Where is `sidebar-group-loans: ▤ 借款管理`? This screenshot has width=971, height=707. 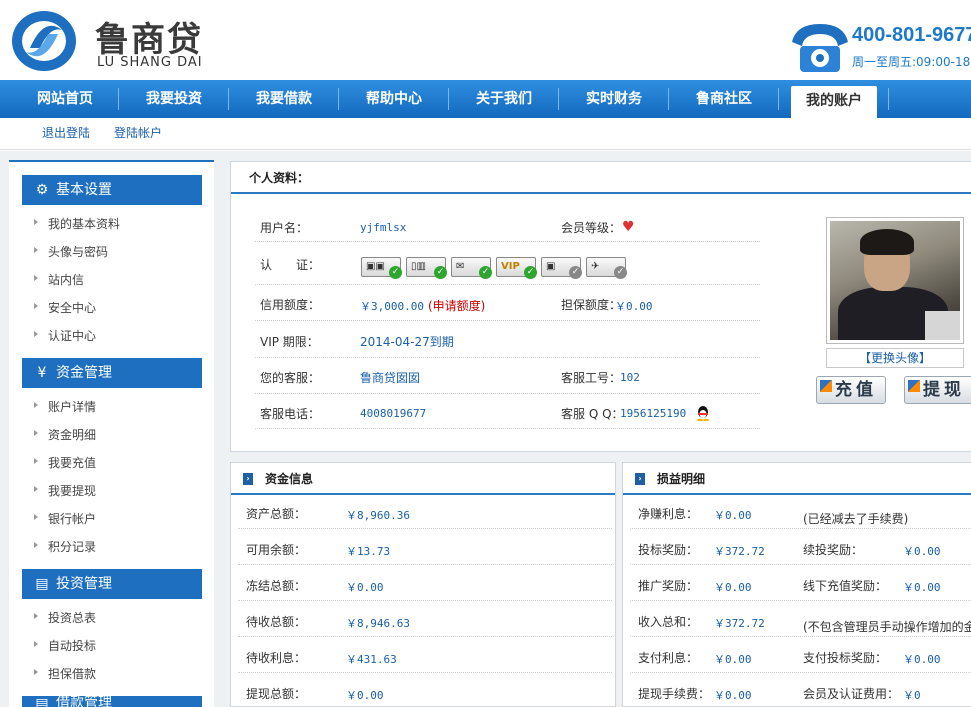 sidebar-group-loans: ▤ 借款管理 is located at coordinates (112, 701).